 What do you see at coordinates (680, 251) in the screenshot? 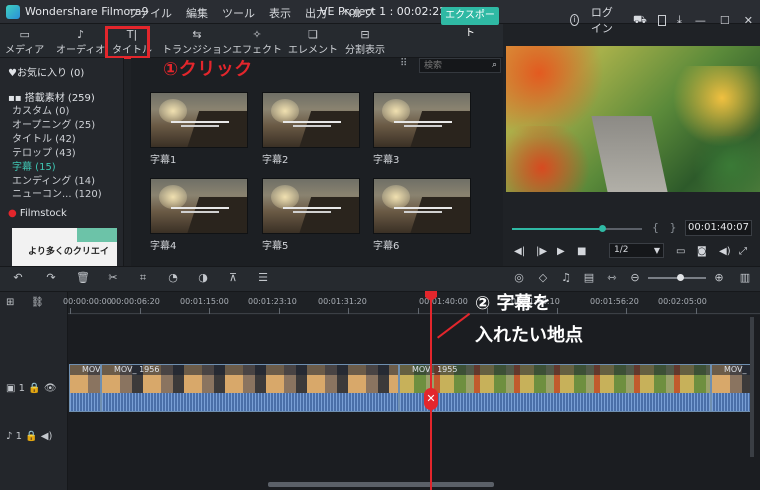
I see `display-icon: ▭` at bounding box center [680, 251].